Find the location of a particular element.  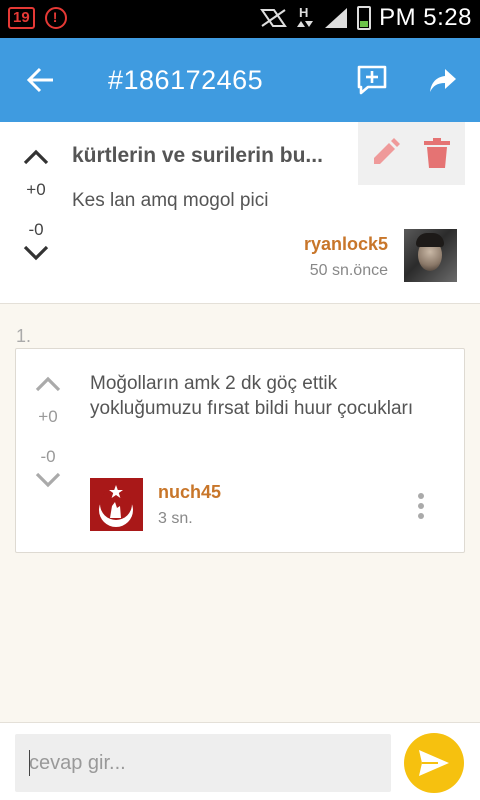

comment-index: 1. is located at coordinates (24, 336).